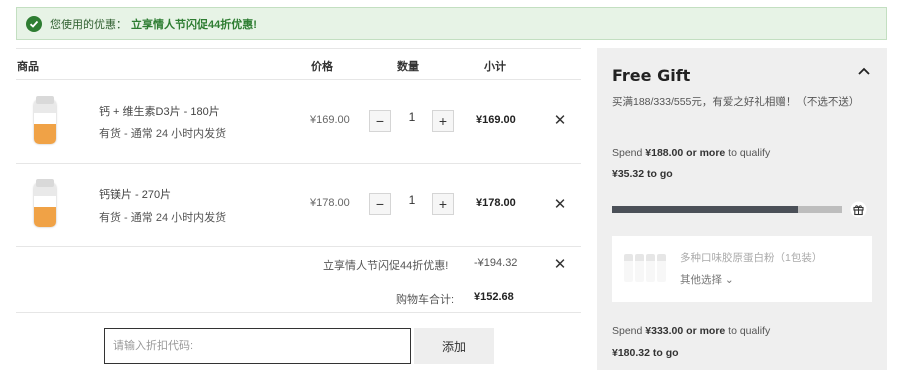 The height and width of the screenshot is (370, 919). I want to click on gift-progress-fill, so click(705, 209).